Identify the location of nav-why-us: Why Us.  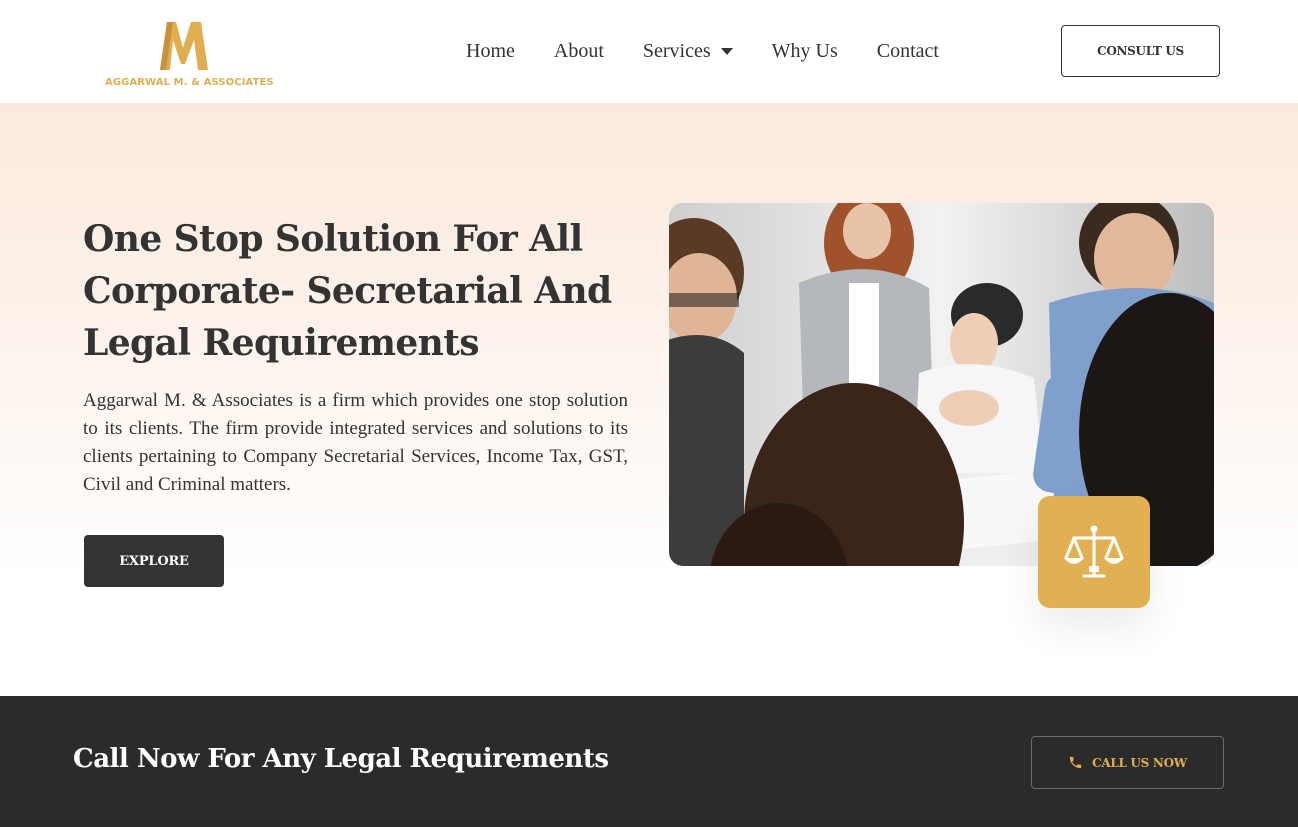
(805, 51).